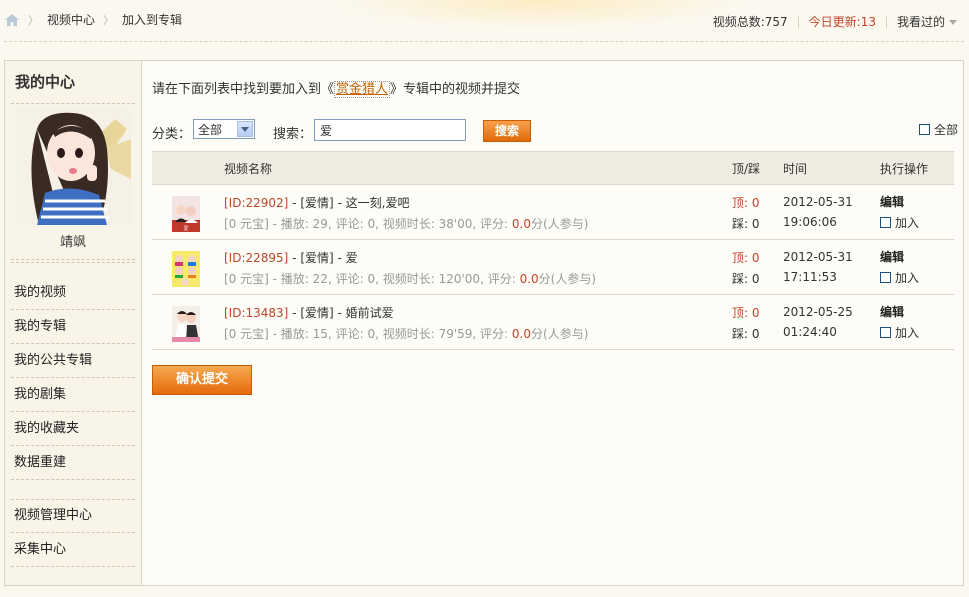 This screenshot has height=597, width=969. I want to click on video-title-line: [ID:13483] - [爱情] - 婚前试爱, so click(309, 312).